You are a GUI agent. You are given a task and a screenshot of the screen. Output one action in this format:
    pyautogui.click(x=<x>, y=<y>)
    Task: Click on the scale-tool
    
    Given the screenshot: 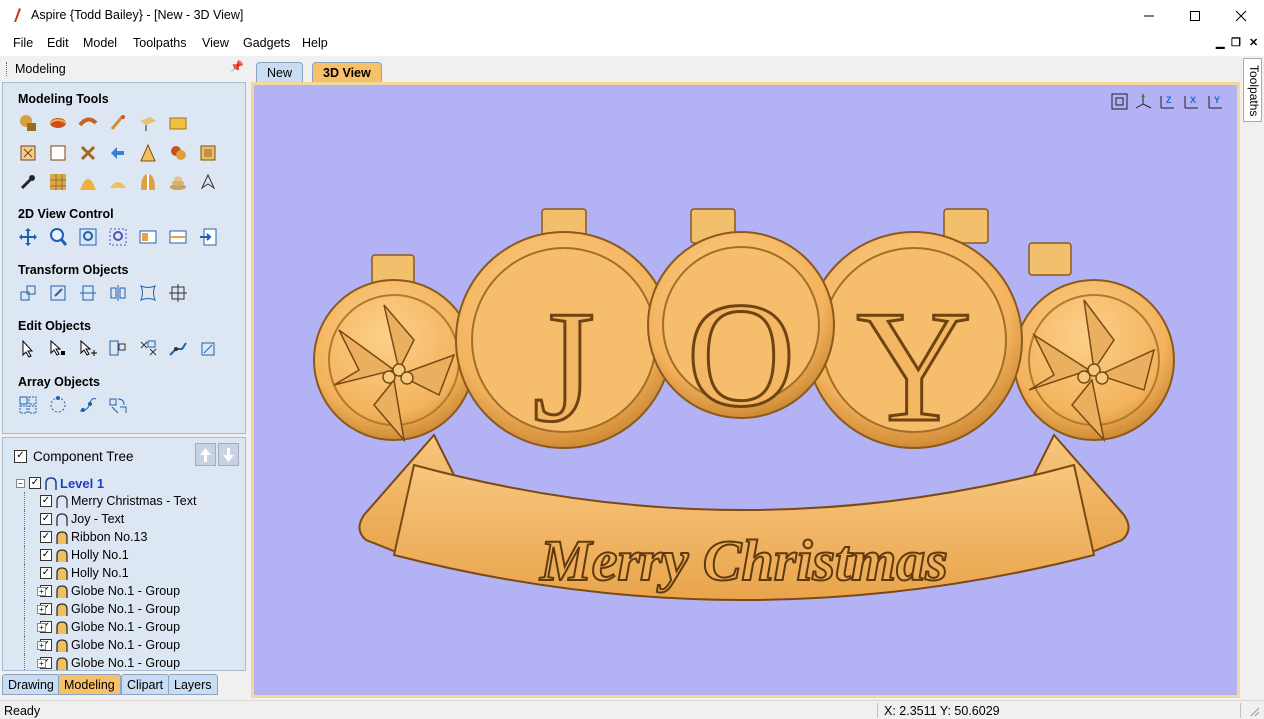 What is the action you would take?
    pyautogui.click(x=58, y=293)
    